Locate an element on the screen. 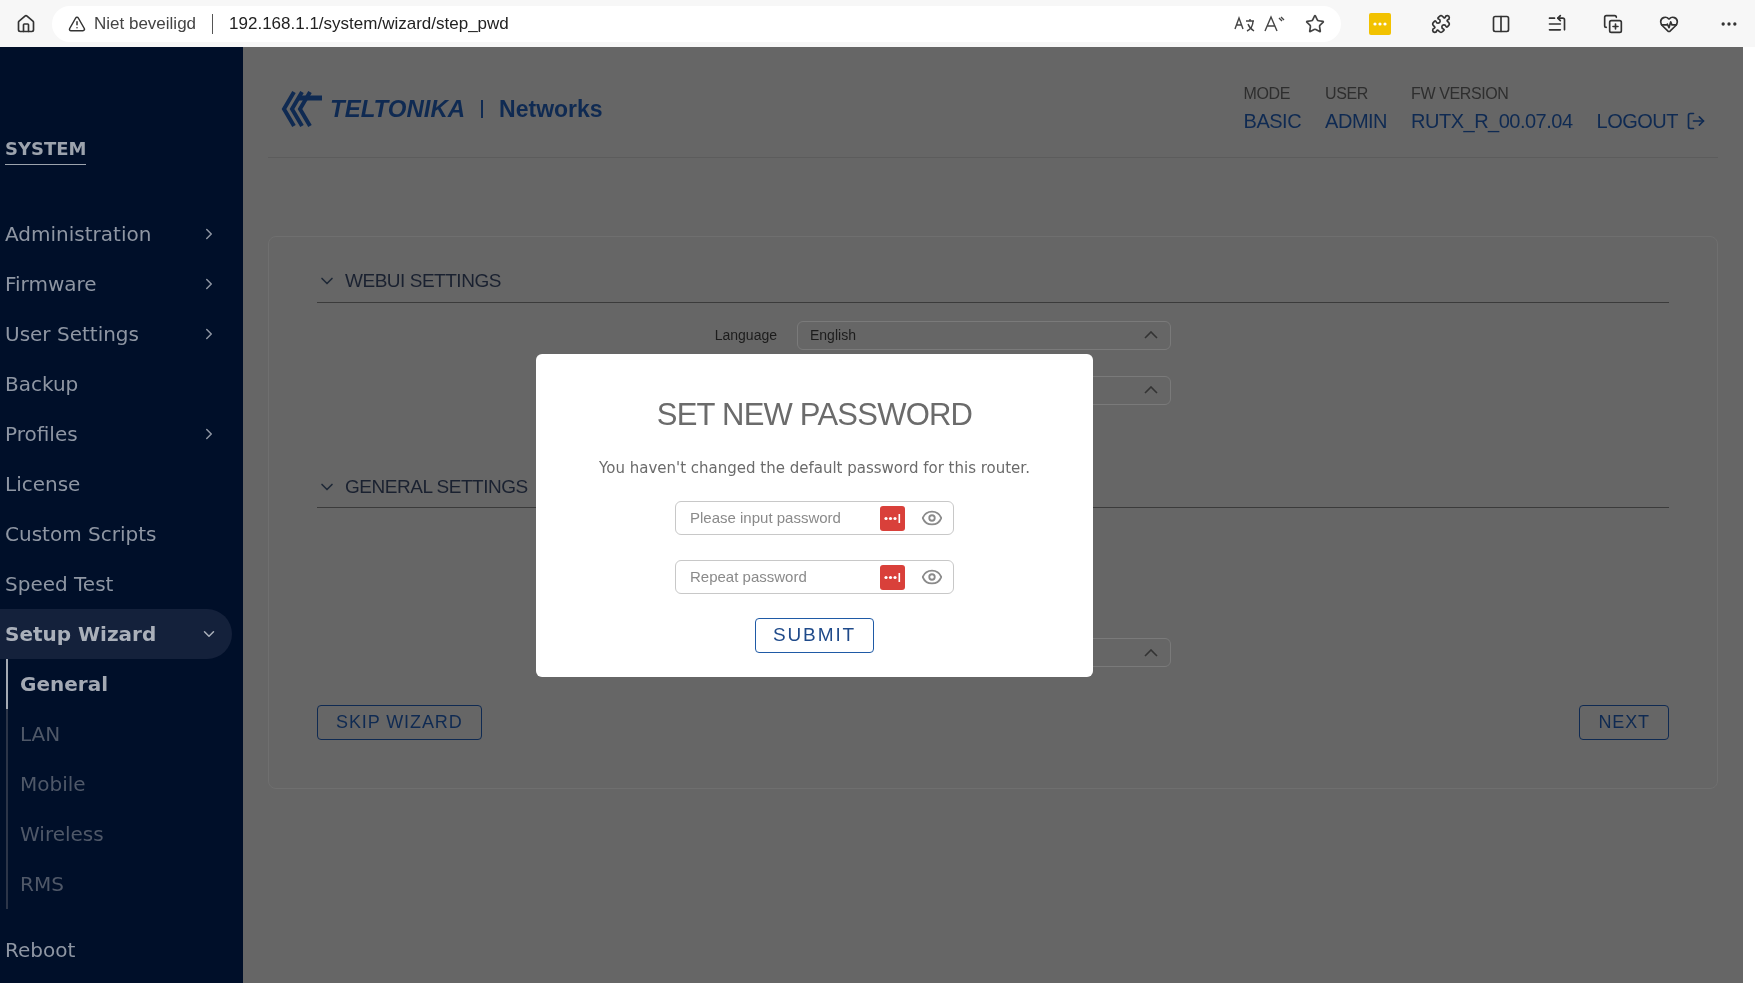 The image size is (1755, 983). read-aloud-icon is located at coordinates (1274, 23).